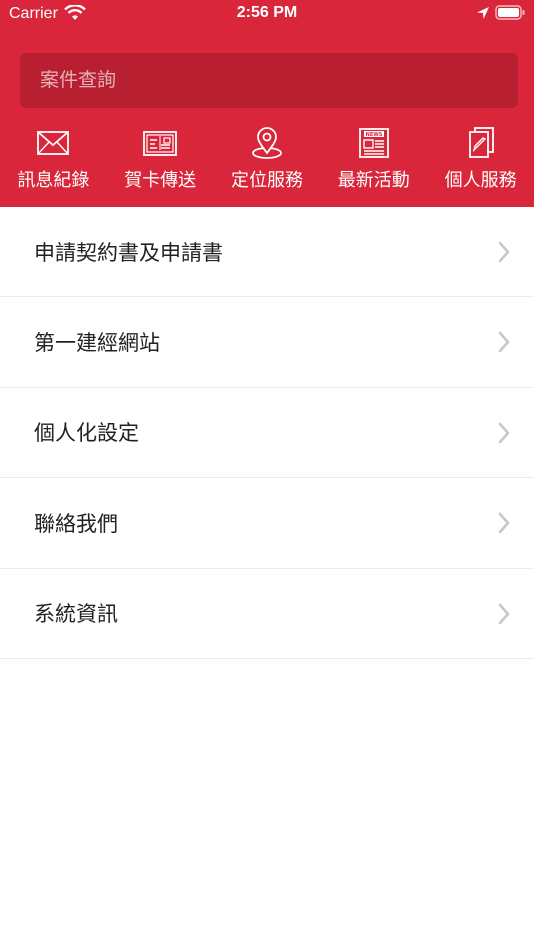 This screenshot has height=950, width=534. I want to click on menu-item-label: 申請契約書及申請書, so click(128, 252).